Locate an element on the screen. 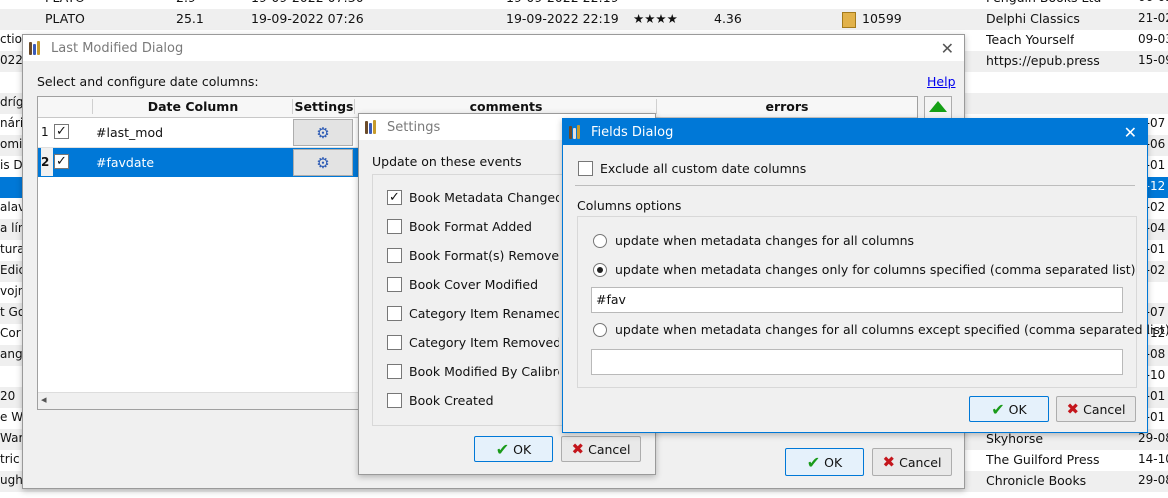 The width and height of the screenshot is (1168, 498). event-label: Book Cover Modified is located at coordinates (473, 284).